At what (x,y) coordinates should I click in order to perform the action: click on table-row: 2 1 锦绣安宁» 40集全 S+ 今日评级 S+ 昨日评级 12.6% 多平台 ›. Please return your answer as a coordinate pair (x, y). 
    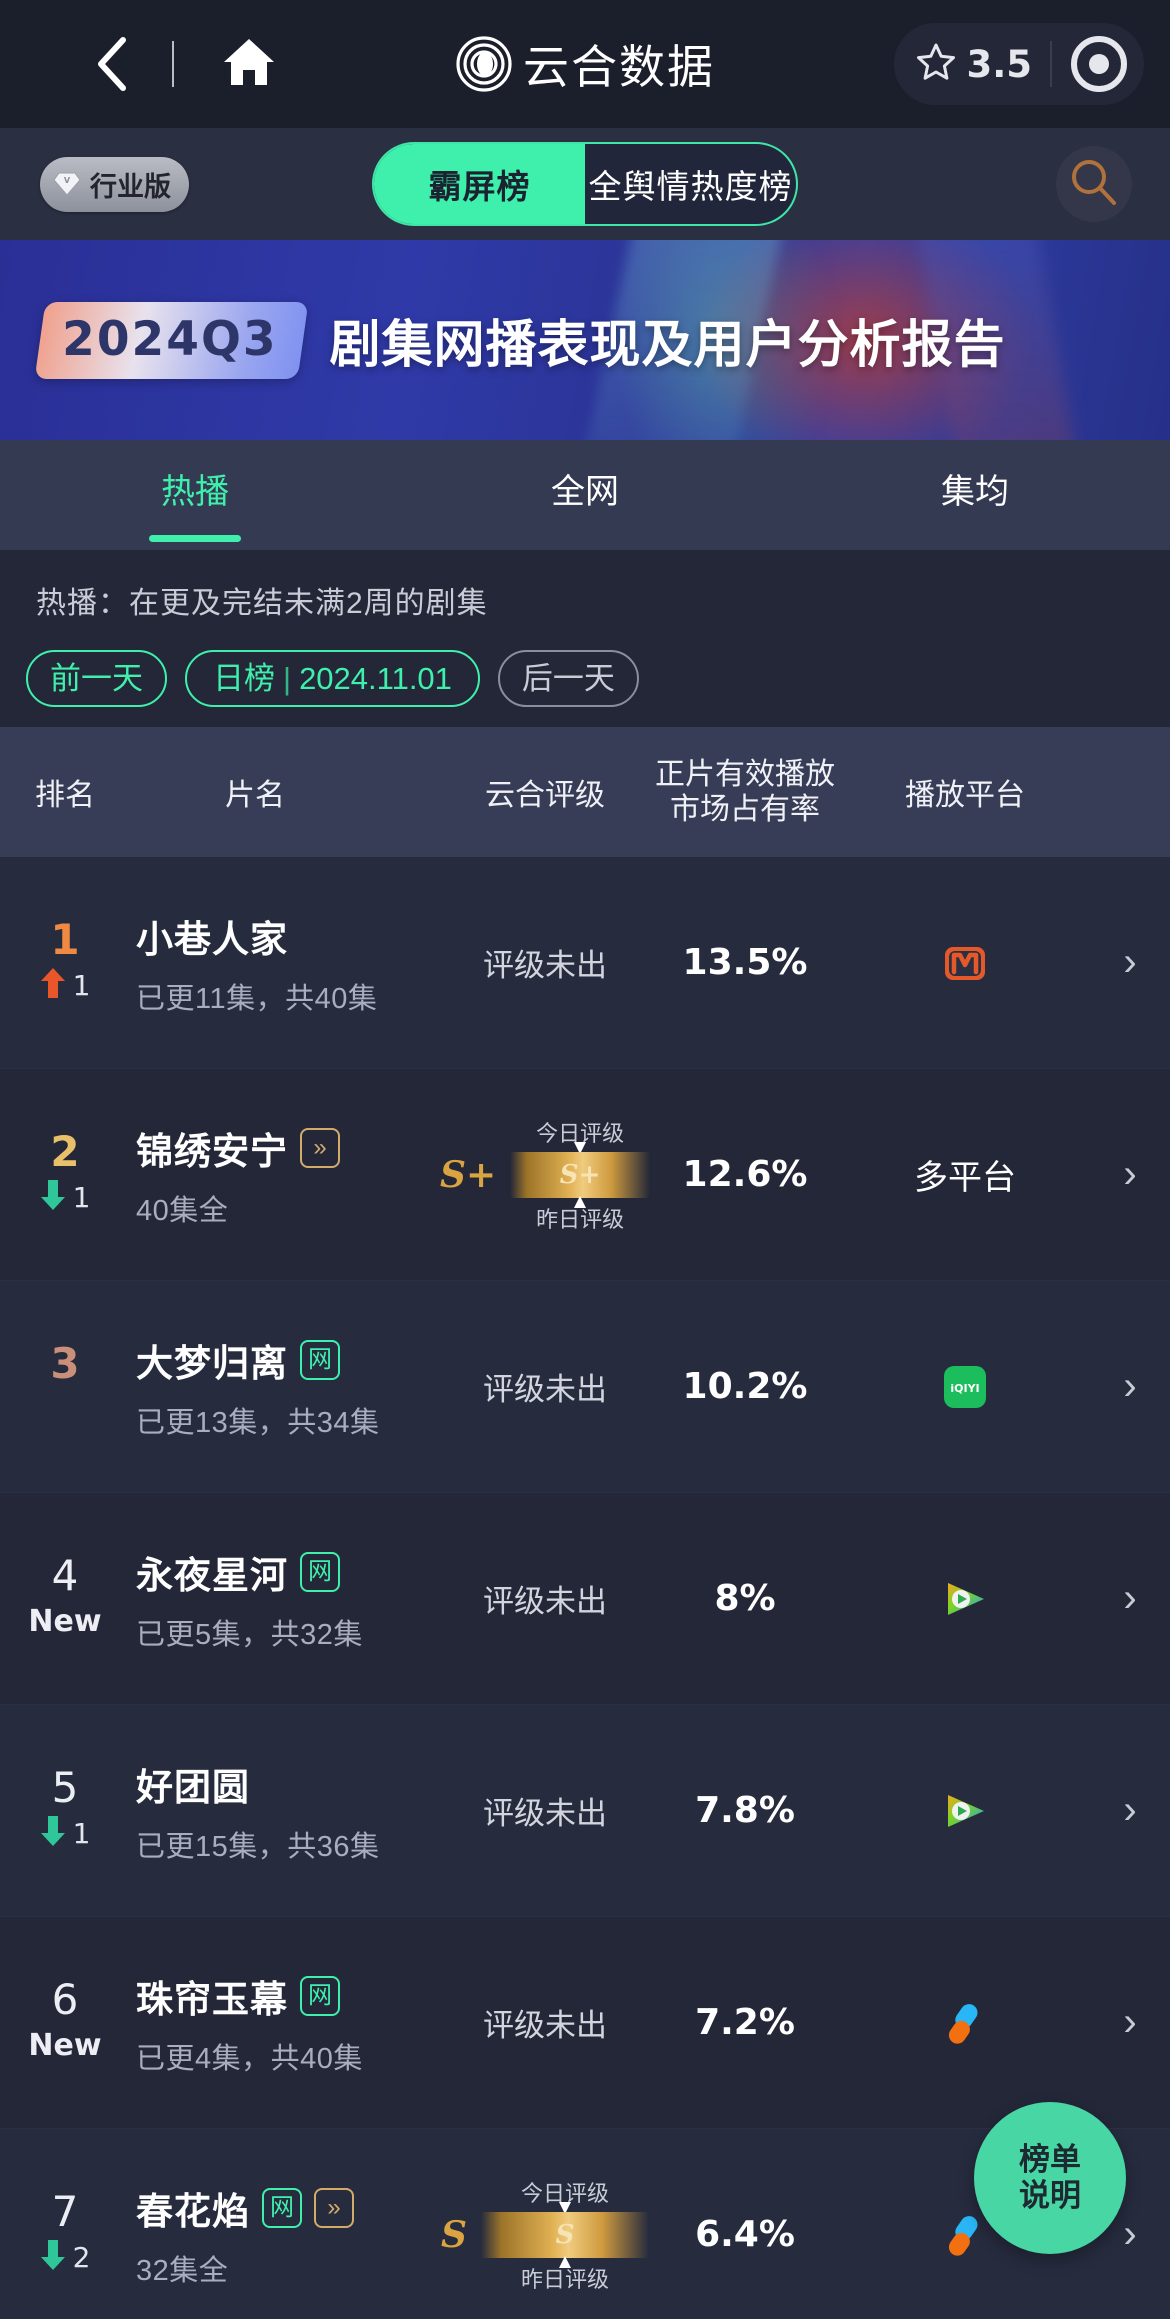
    Looking at the image, I should click on (585, 1175).